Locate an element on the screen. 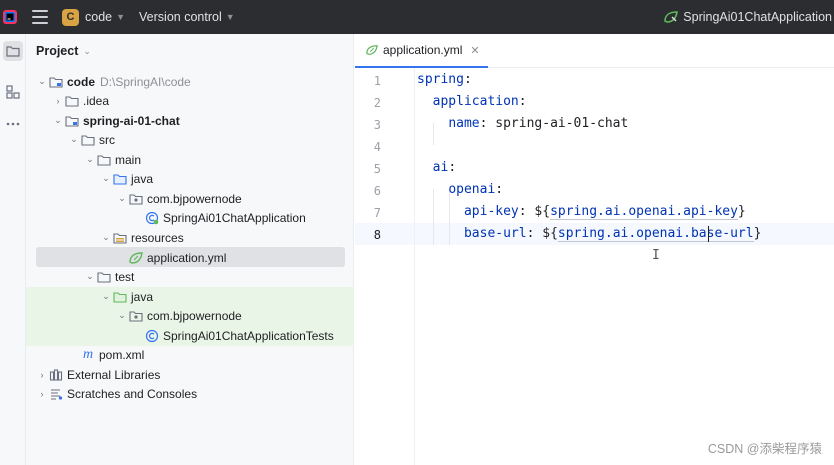 This screenshot has width=834, height=465. tree-item-main-java: ⌄ java is located at coordinates (126, 178).